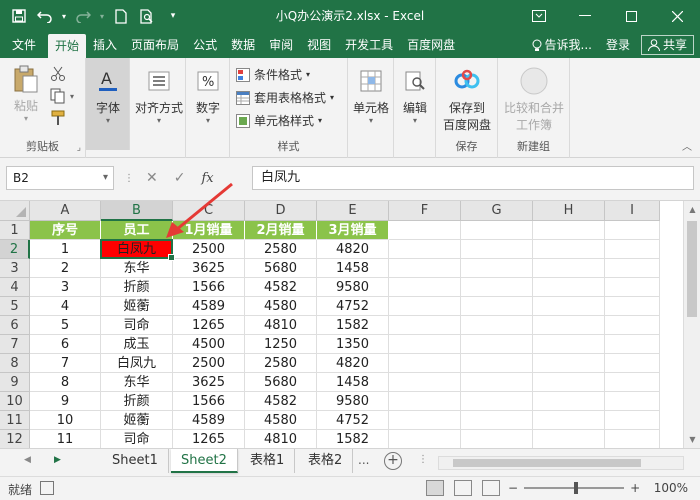 The height and width of the screenshot is (500, 700). Describe the element at coordinates (209, 249) in the screenshot. I see `cell-c2: 2500` at that location.